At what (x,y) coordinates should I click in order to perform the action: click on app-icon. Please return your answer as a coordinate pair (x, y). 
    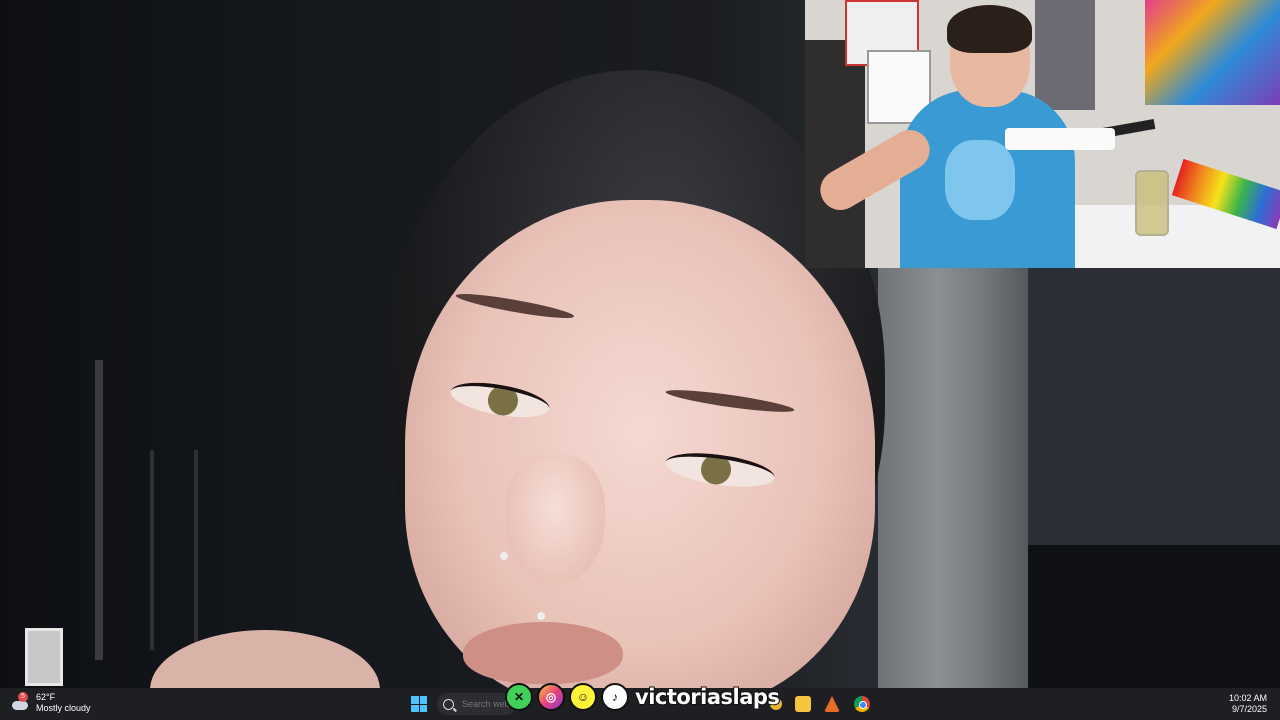
    Looking at the image, I should click on (832, 704).